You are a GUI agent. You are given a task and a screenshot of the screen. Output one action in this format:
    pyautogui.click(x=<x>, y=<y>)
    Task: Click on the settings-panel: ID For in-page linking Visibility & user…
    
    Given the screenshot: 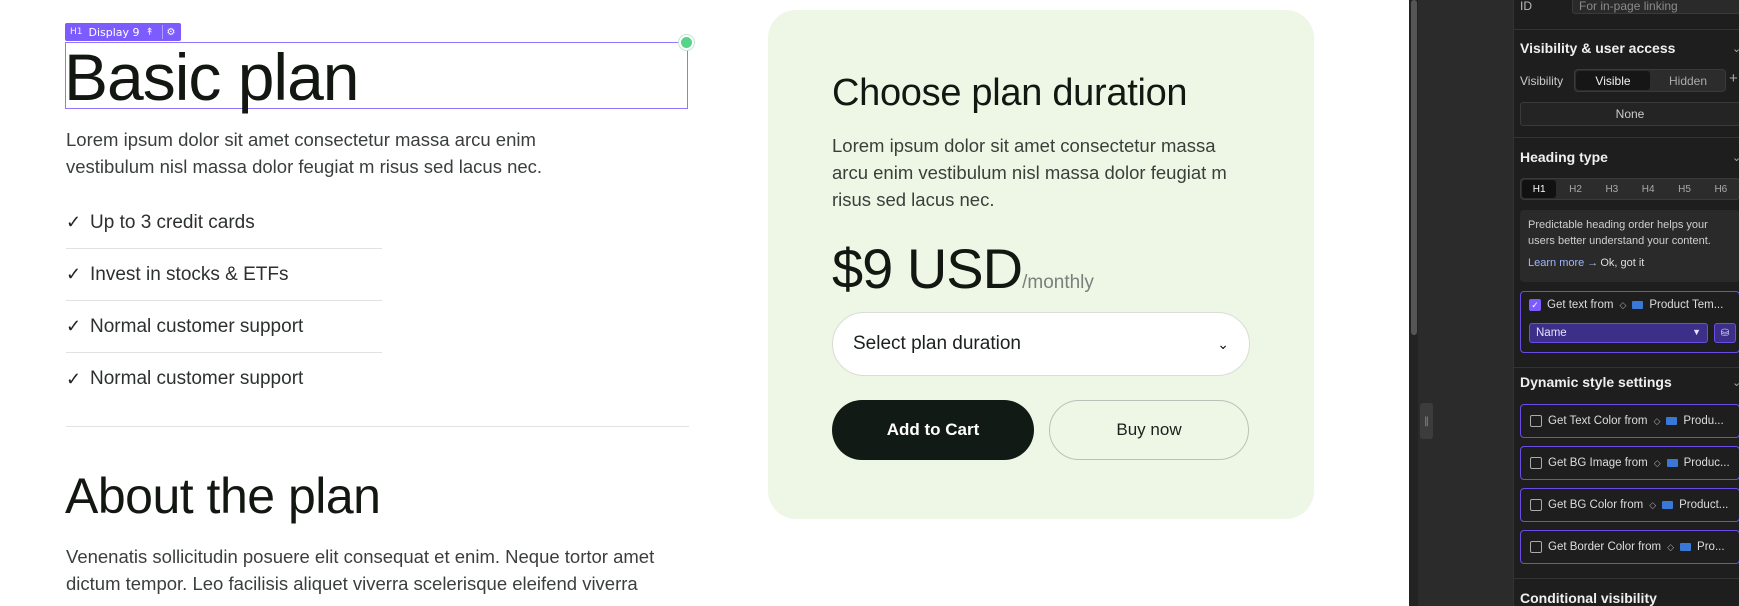 What is the action you would take?
    pyautogui.click(x=1626, y=303)
    